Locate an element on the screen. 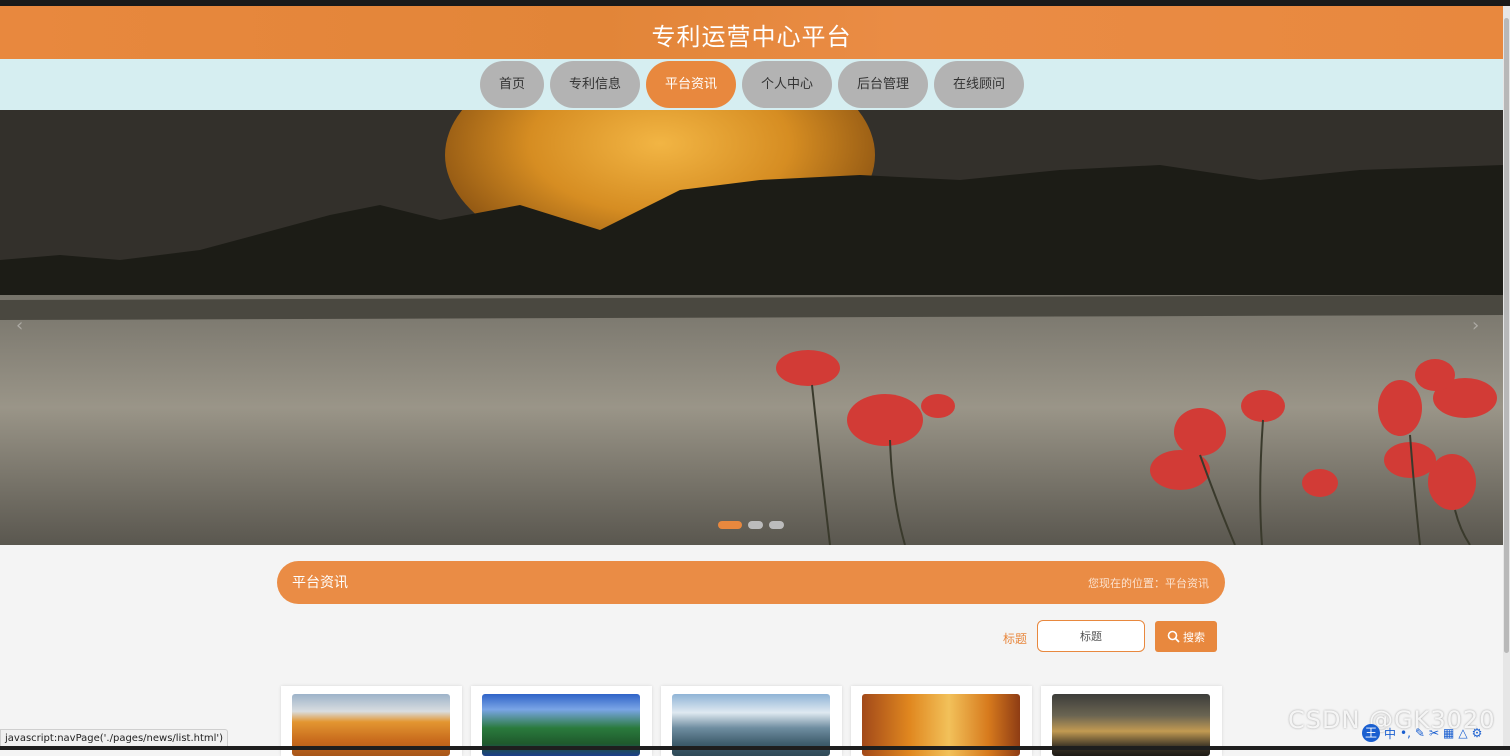 The image size is (1510, 756). ime-shirt-icon: △ is located at coordinates (1462, 733).